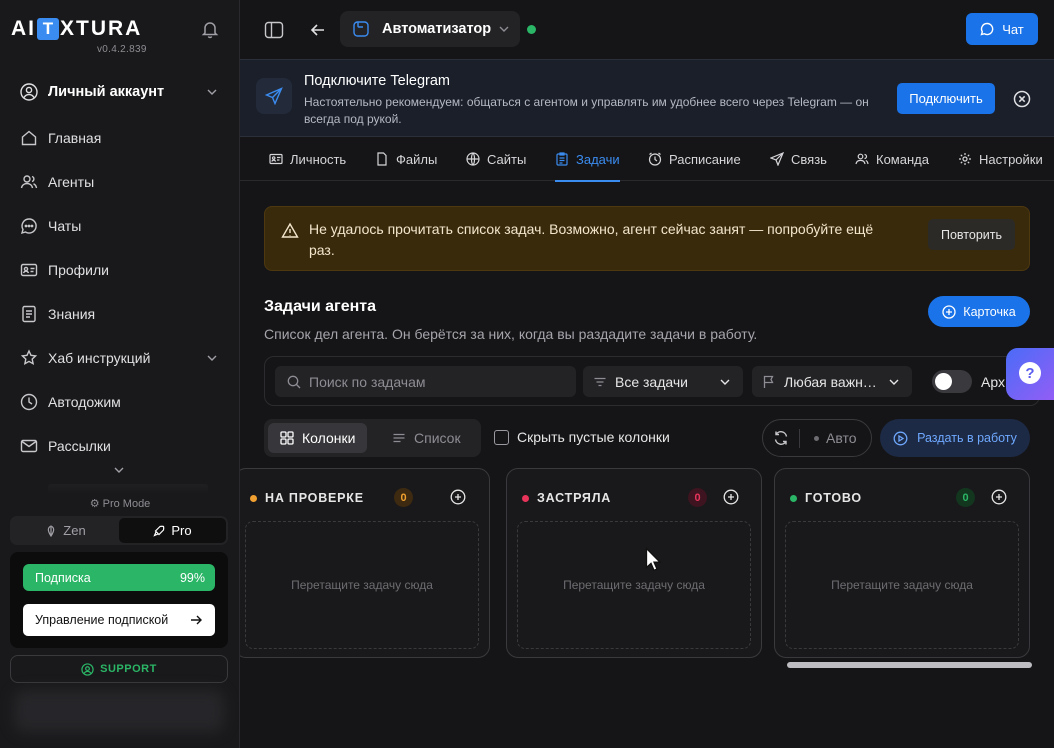 This screenshot has width=1054, height=748. What do you see at coordinates (496, 159) in the screenshot?
I see `tab-sites: Сайты` at bounding box center [496, 159].